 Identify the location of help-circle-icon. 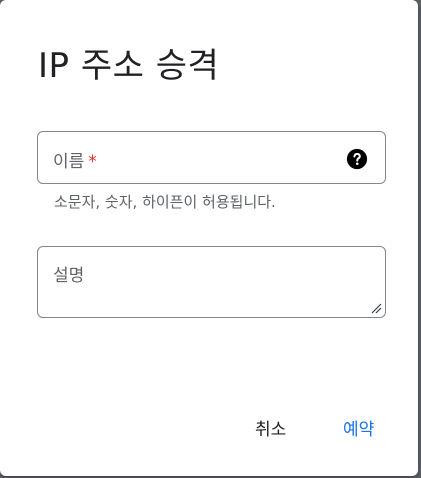
(357, 159).